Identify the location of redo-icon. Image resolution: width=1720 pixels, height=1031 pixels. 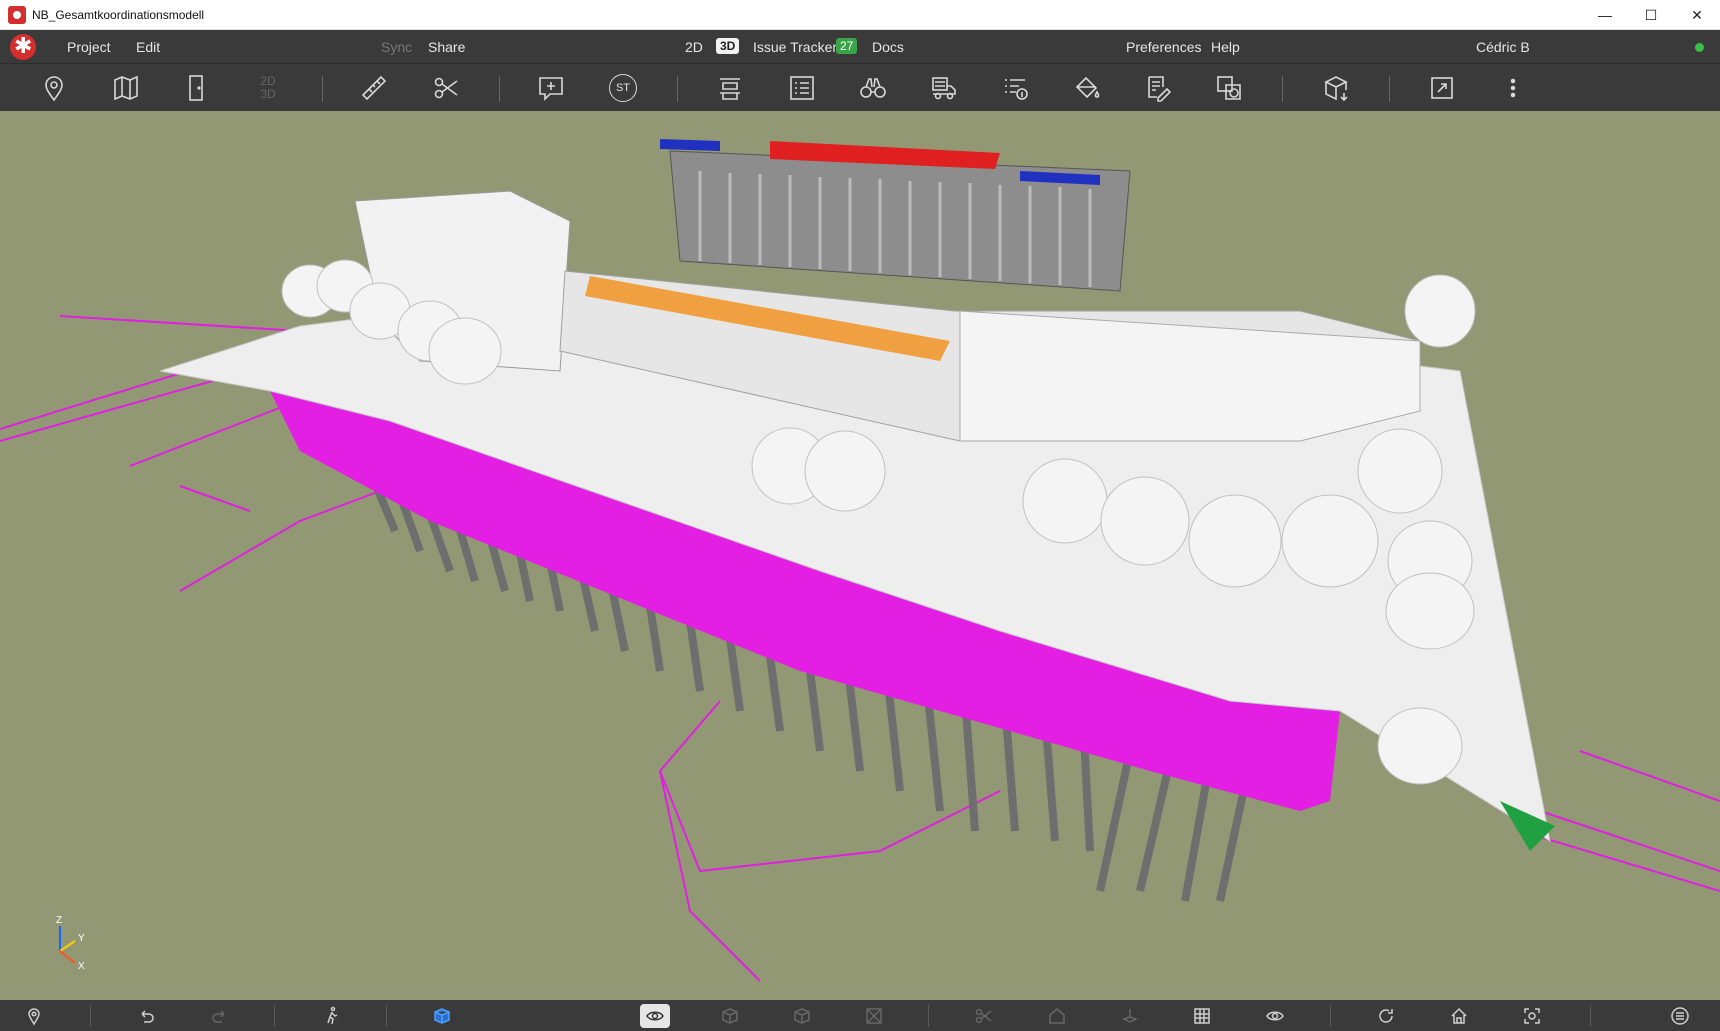
(220, 1016).